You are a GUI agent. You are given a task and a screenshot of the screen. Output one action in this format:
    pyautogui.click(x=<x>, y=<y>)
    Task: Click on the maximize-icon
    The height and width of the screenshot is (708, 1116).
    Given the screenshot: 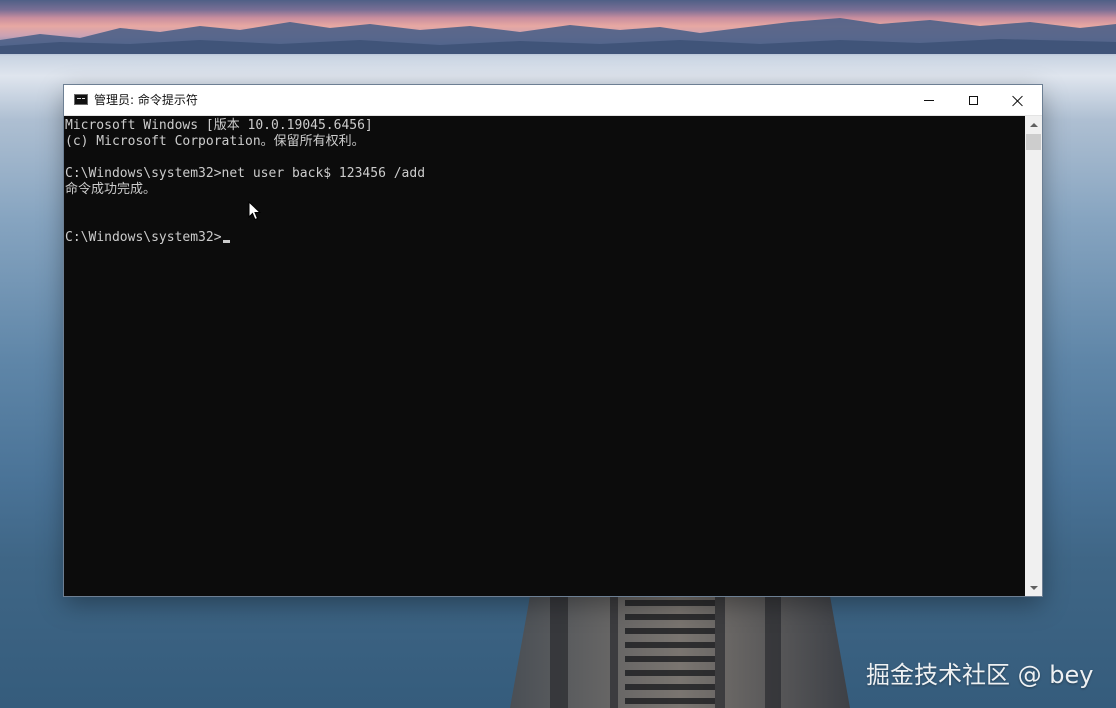 What is the action you would take?
    pyautogui.click(x=973, y=100)
    